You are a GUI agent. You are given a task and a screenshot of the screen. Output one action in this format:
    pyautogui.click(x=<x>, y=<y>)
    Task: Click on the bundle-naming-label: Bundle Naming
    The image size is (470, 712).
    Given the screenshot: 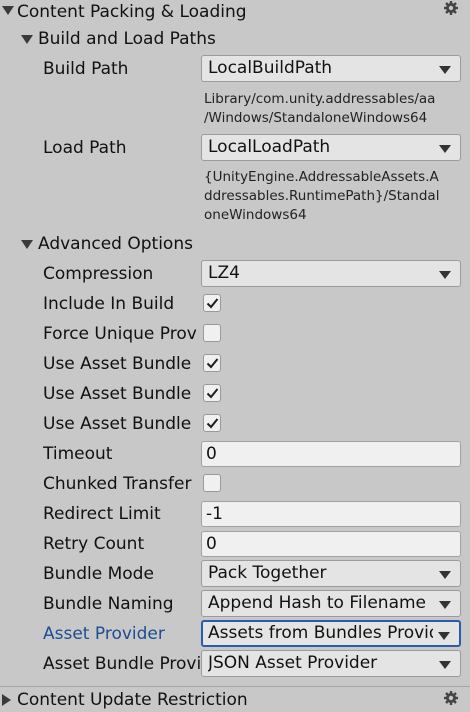 What is the action you would take?
    pyautogui.click(x=108, y=604)
    